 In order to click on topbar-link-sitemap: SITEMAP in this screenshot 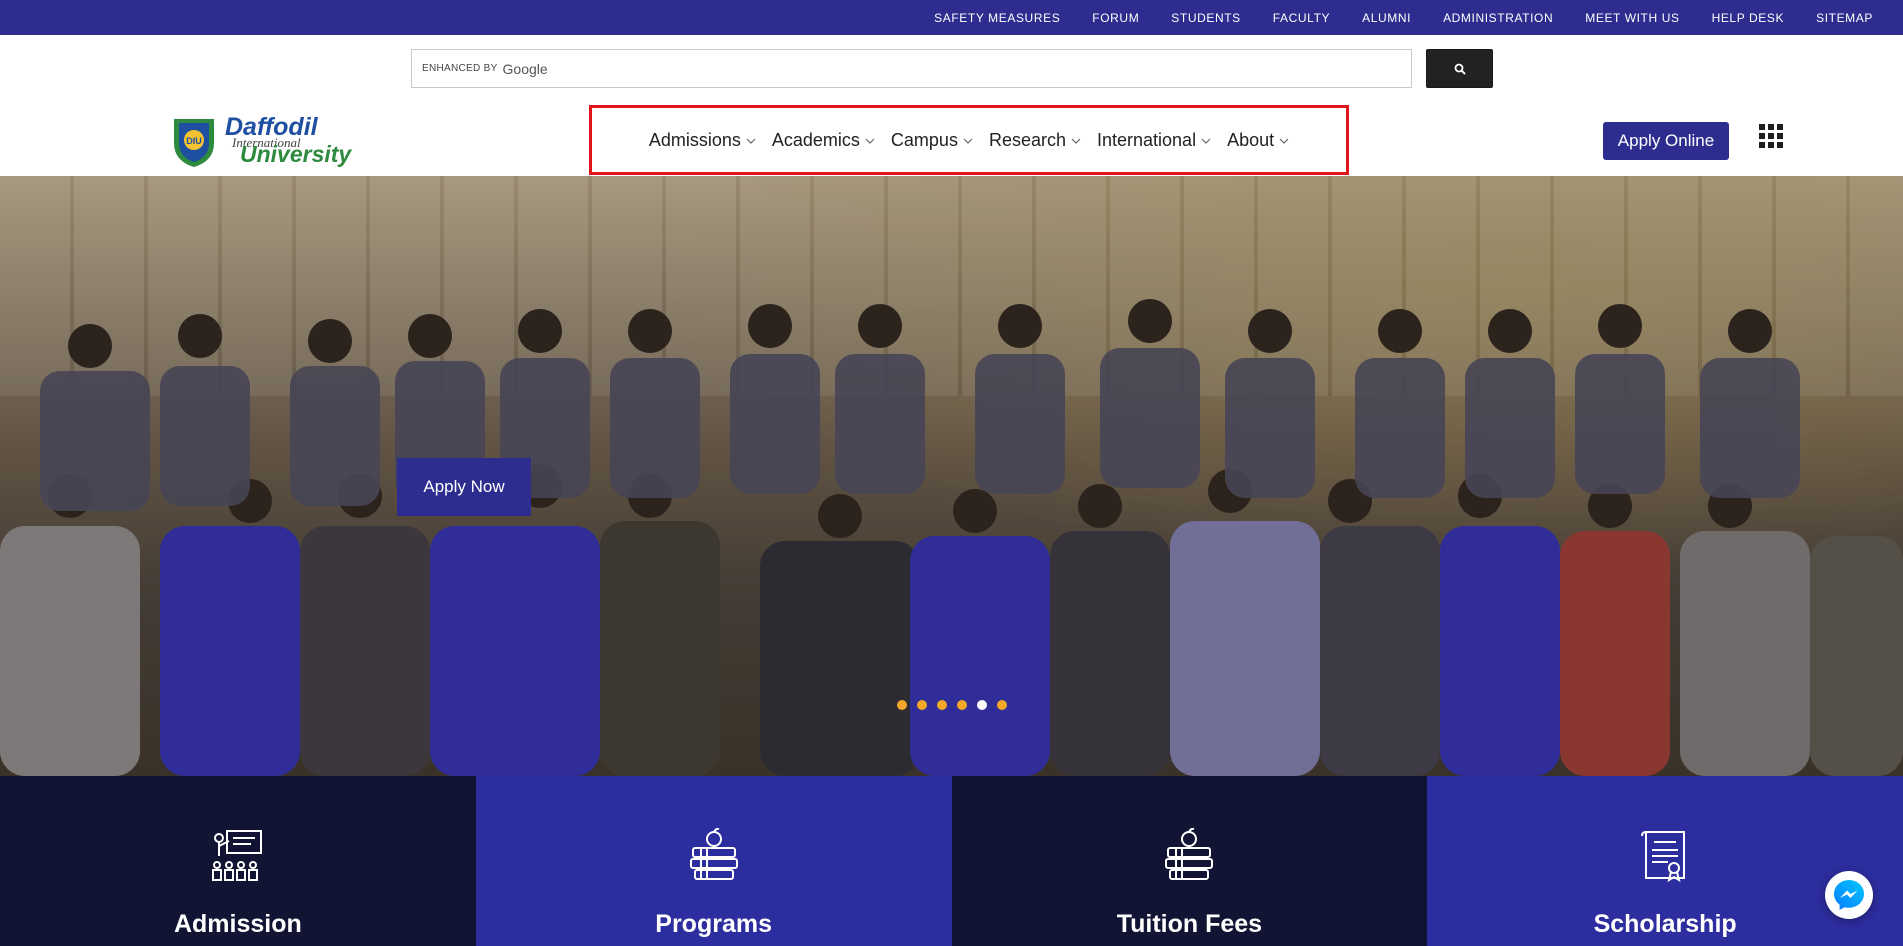, I will do `click(1844, 18)`.